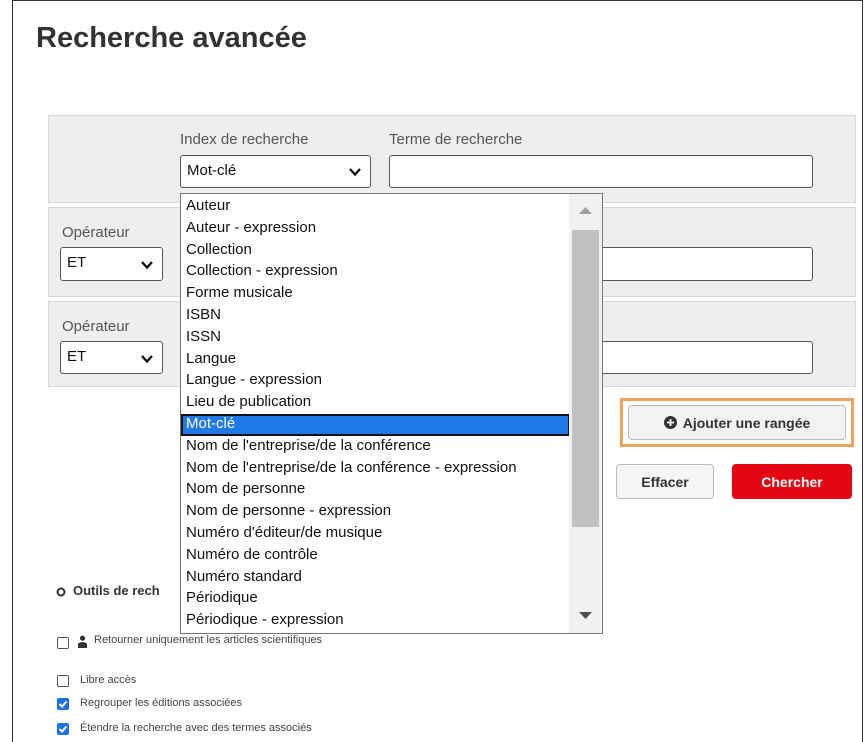 The width and height of the screenshot is (867, 742). What do you see at coordinates (375, 207) in the screenshot?
I see `dropdown-option: Auteur` at bounding box center [375, 207].